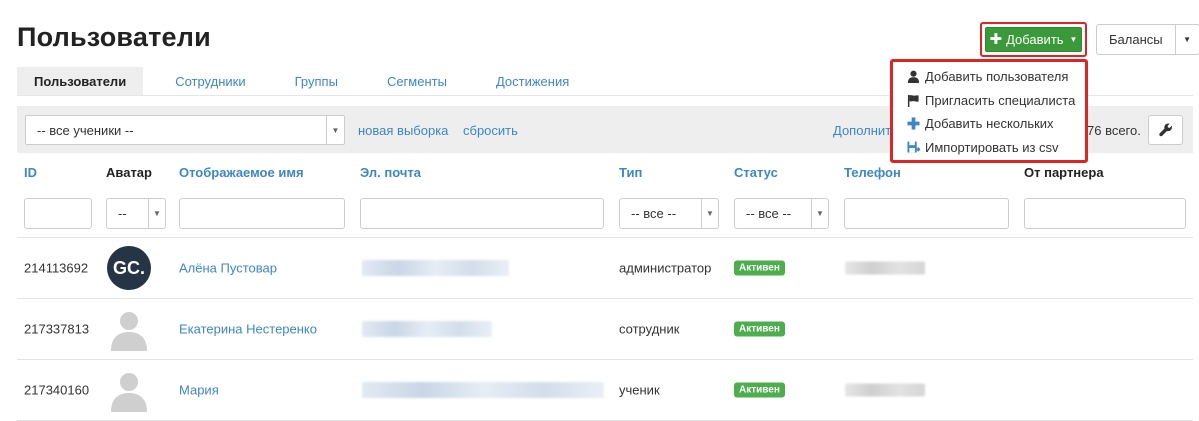  What do you see at coordinates (654, 213) in the screenshot?
I see `type-filter-value: -- все --` at bounding box center [654, 213].